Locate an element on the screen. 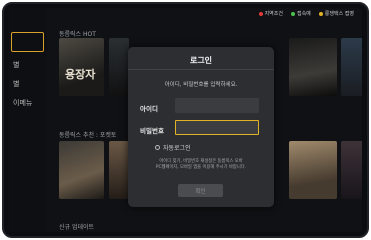  sidebar-item-3: 이메뉴 is located at coordinates (22, 103).